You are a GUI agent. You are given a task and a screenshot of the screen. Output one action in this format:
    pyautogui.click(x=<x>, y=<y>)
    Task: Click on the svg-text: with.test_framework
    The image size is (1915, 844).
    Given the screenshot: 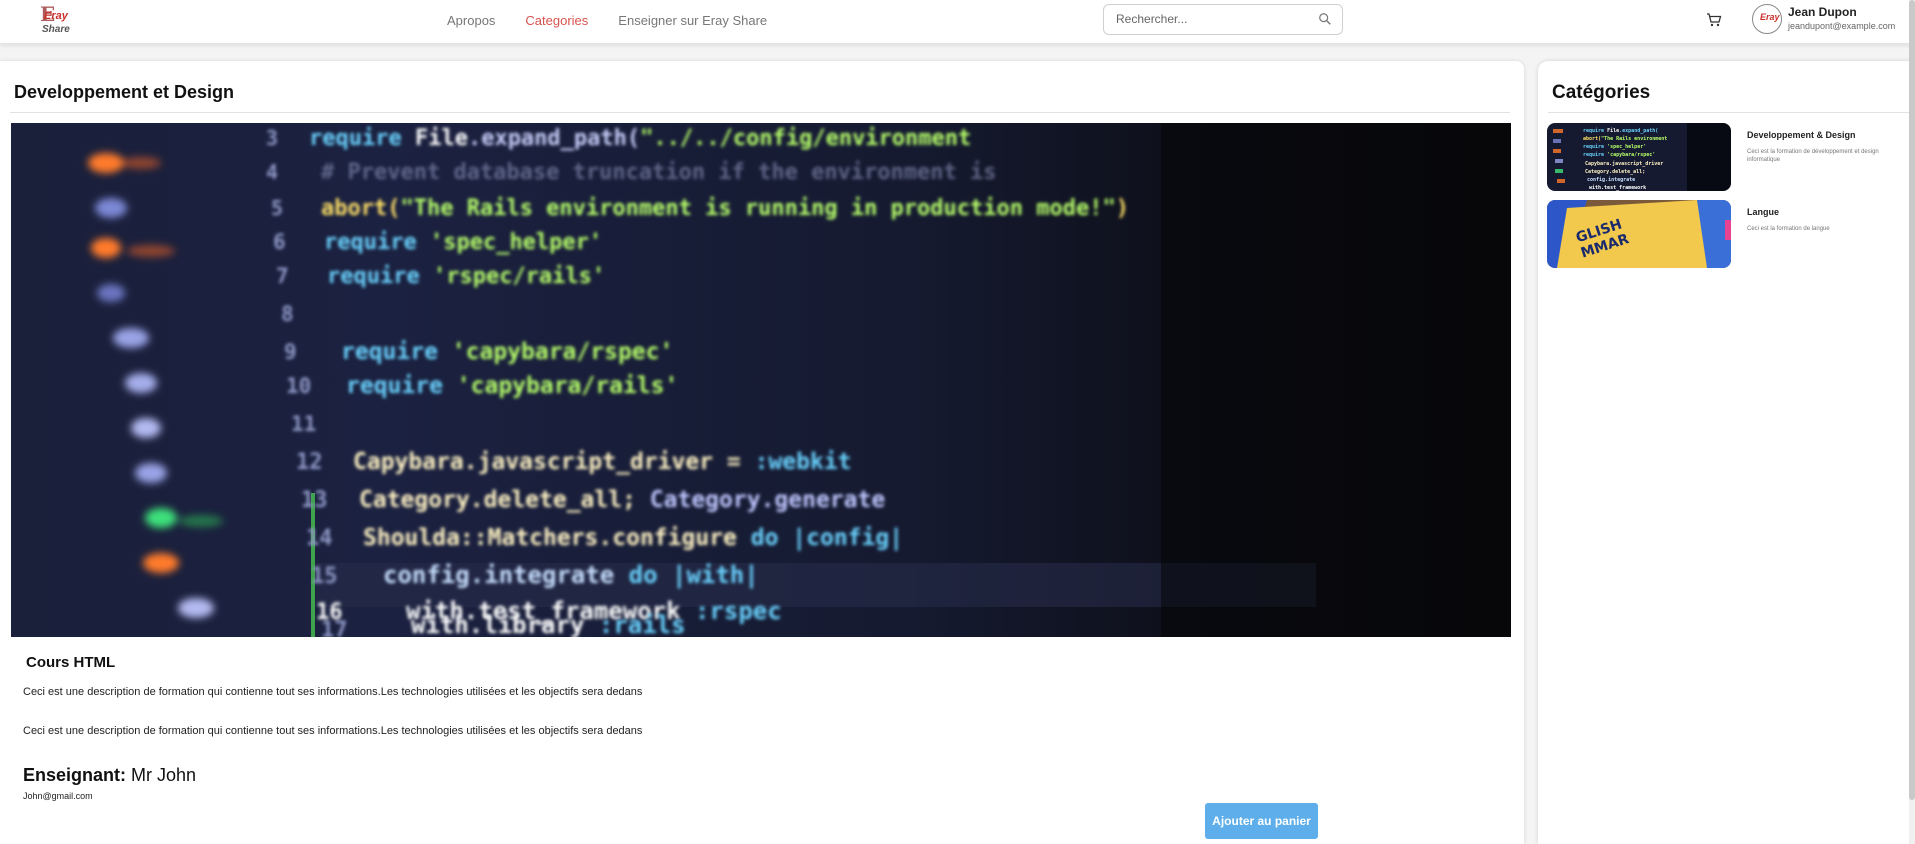 What is the action you would take?
    pyautogui.click(x=1617, y=188)
    